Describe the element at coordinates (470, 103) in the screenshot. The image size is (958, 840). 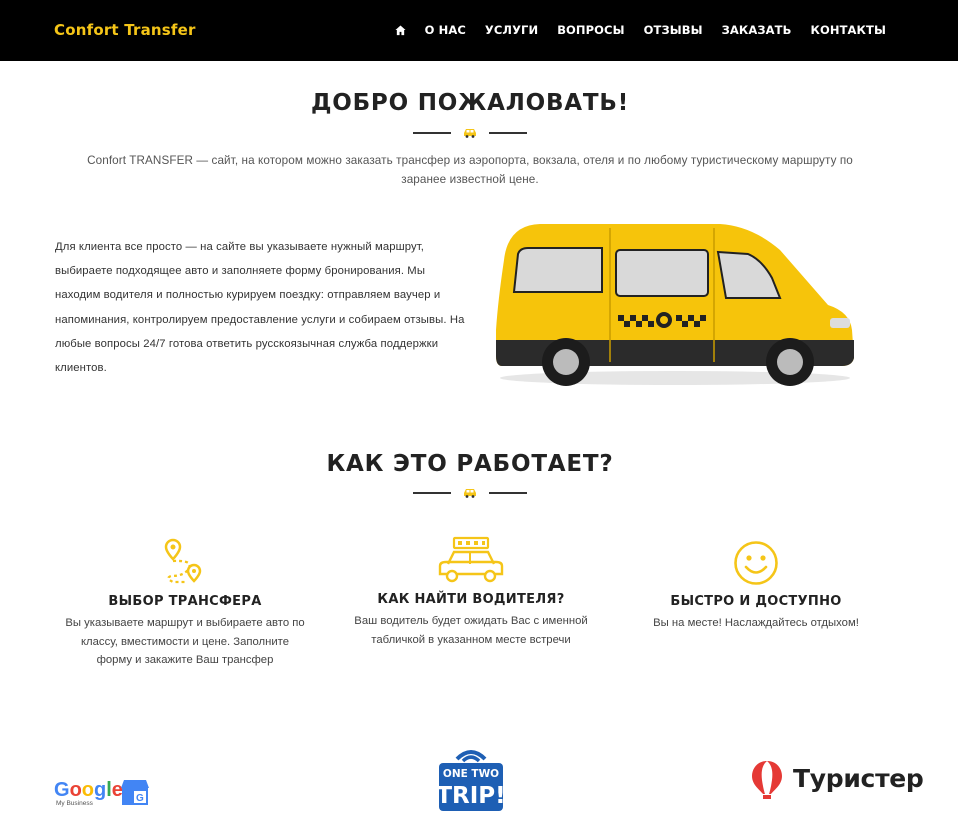
I see `welcome-title: ДОБРО ПОЖАЛОВАТЬ!` at that location.